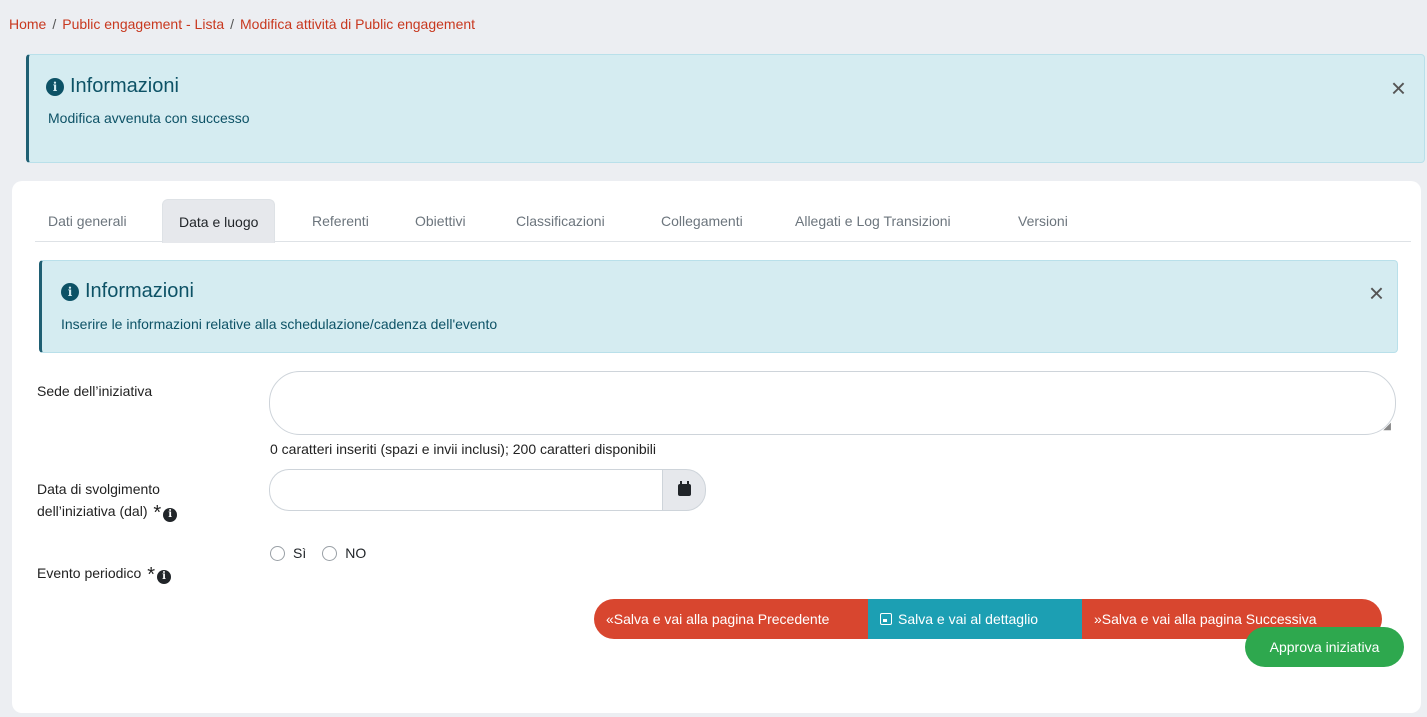  I want to click on evento-periodico-label-text: Evento periodico, so click(89, 573).